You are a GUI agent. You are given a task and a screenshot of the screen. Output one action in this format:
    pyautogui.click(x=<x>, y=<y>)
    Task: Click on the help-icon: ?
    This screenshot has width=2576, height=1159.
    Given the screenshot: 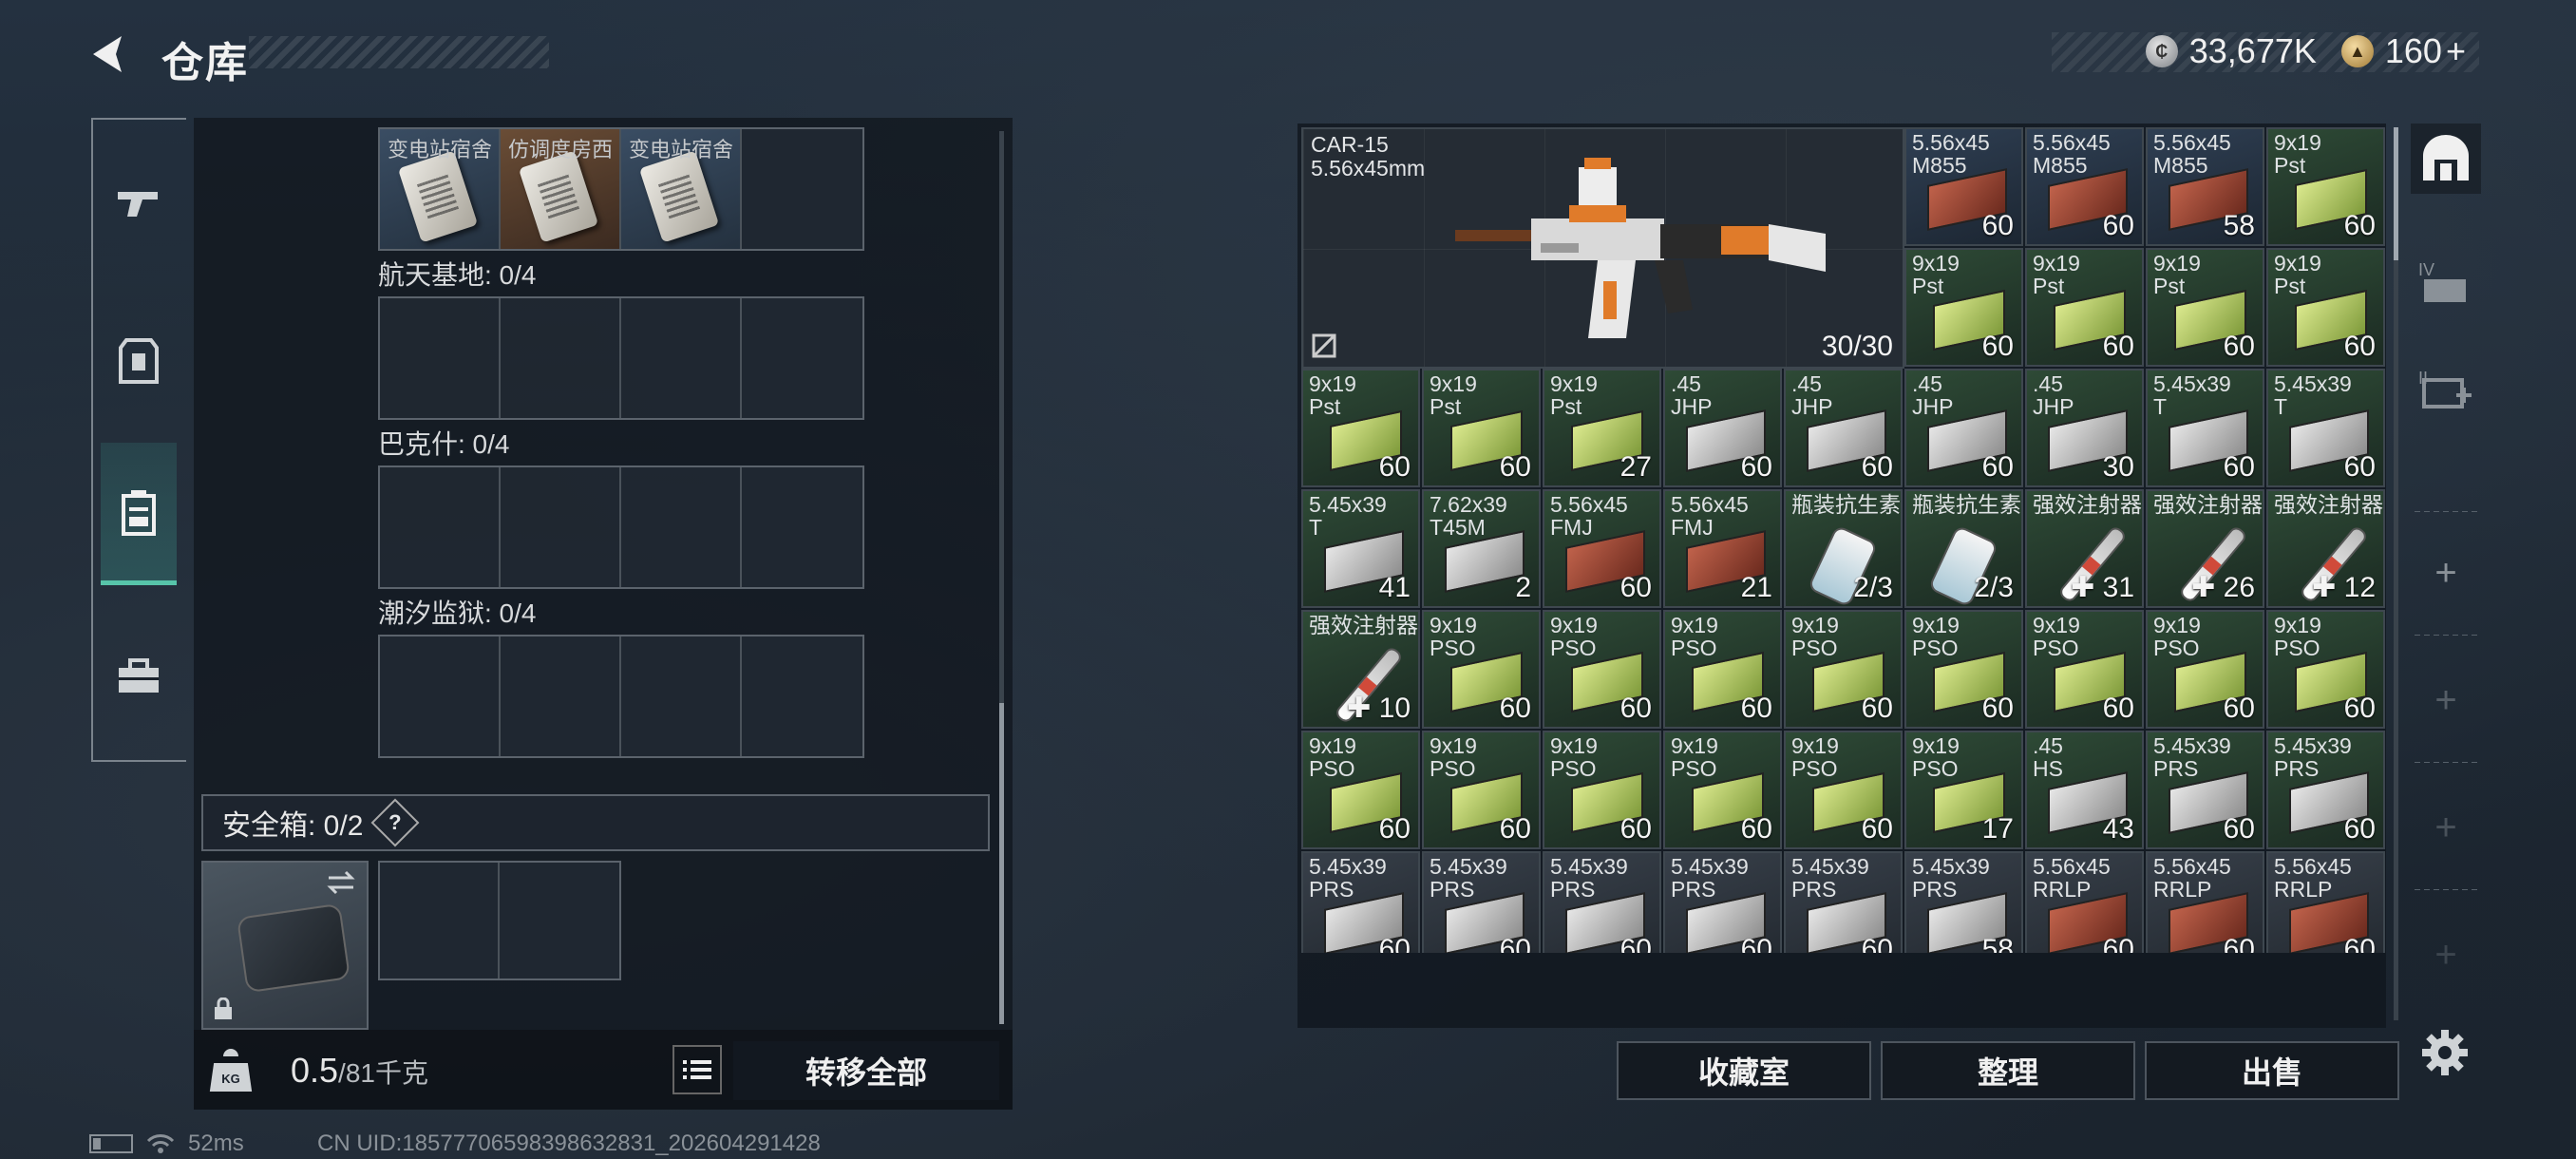 What is the action you would take?
    pyautogui.click(x=395, y=822)
    